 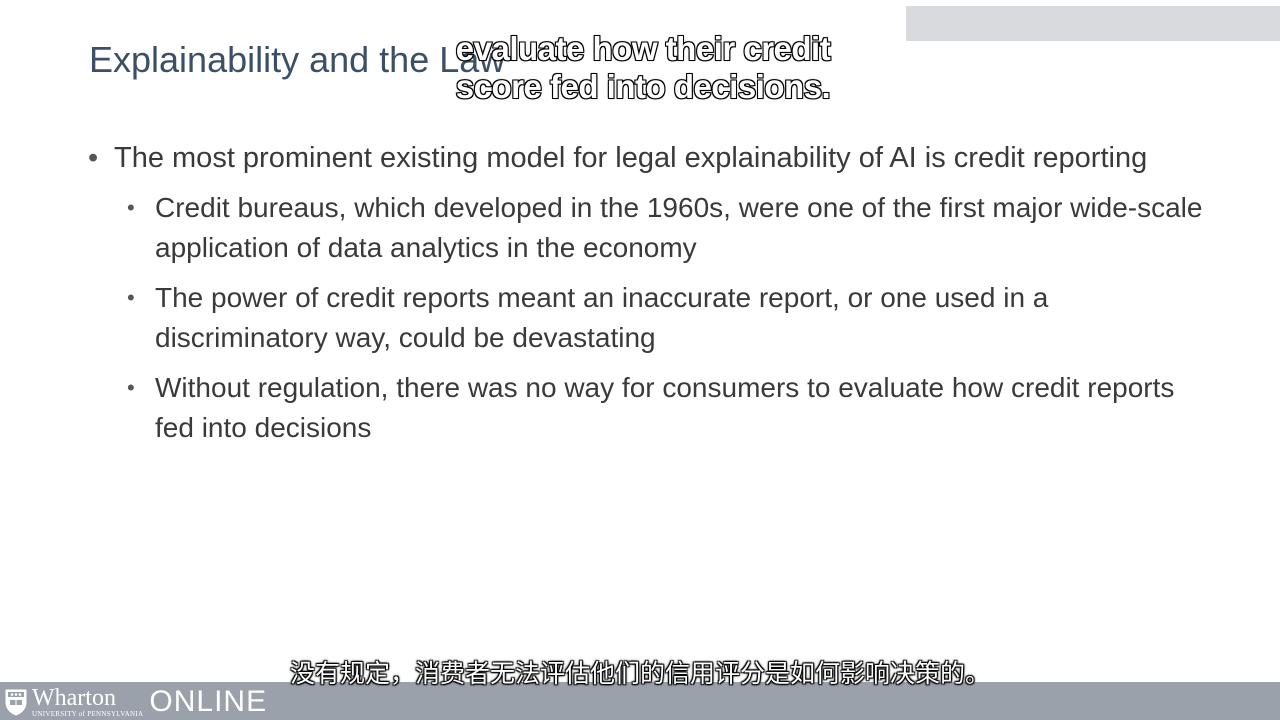 I want to click on logo-wordmark: Wharton UNIVERSITY of PENNSYLVANIA, so click(x=87, y=702).